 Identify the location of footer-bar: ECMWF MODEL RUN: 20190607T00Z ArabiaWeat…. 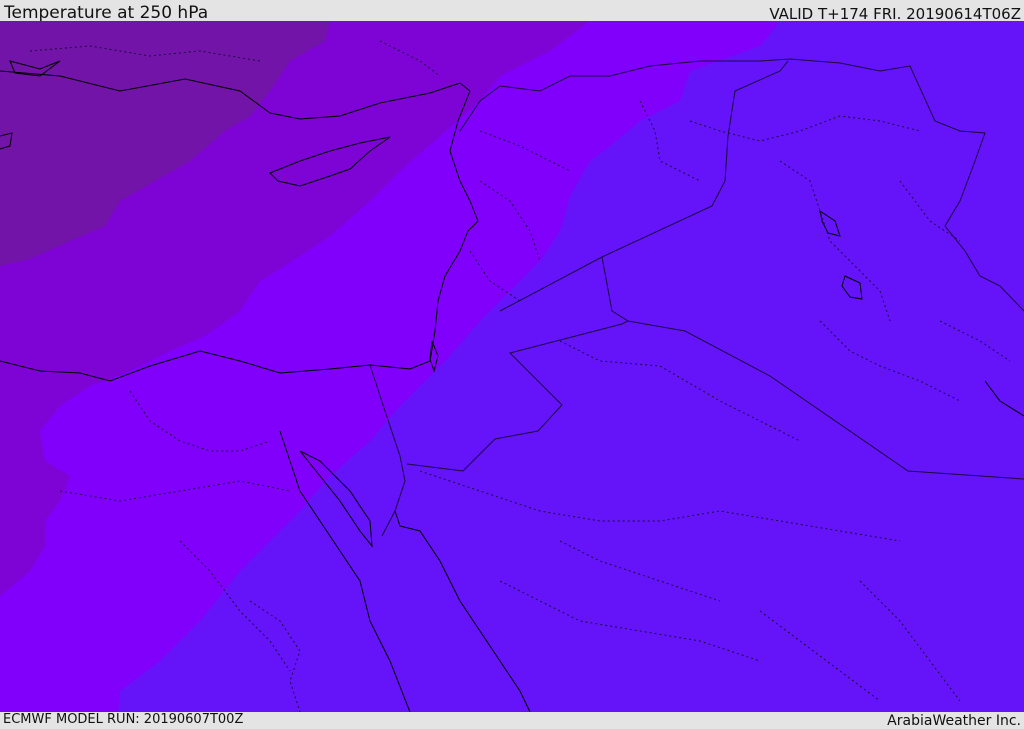
(512, 720).